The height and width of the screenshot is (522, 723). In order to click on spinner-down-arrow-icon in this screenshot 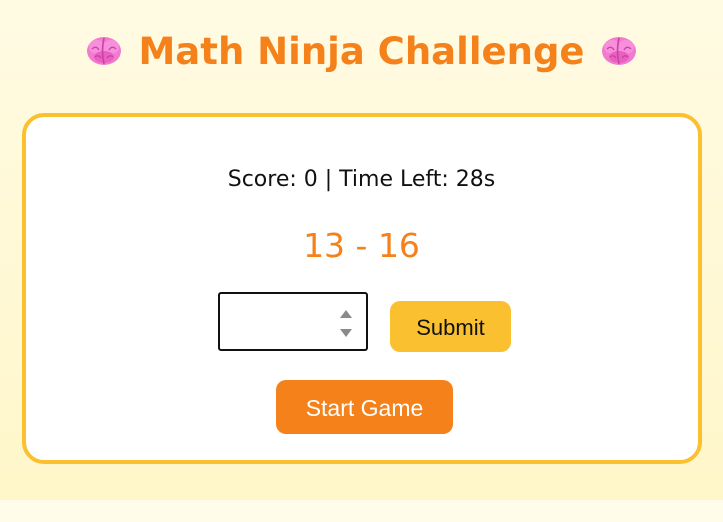, I will do `click(346, 333)`.